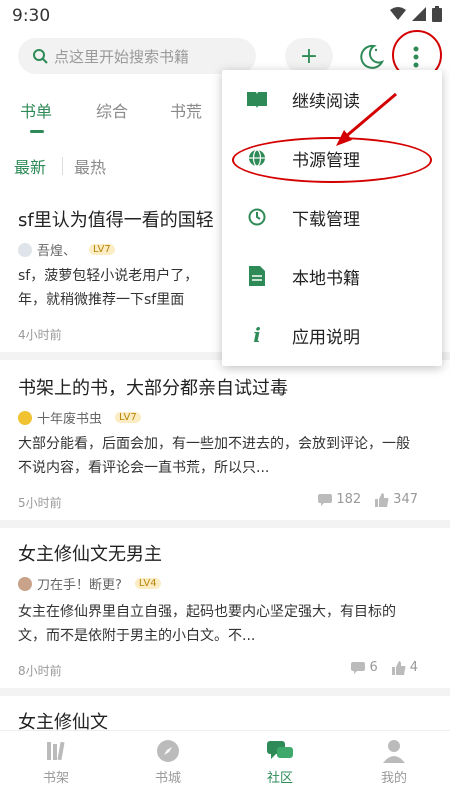 The width and height of the screenshot is (450, 800). I want to click on user-icon, so click(394, 751).